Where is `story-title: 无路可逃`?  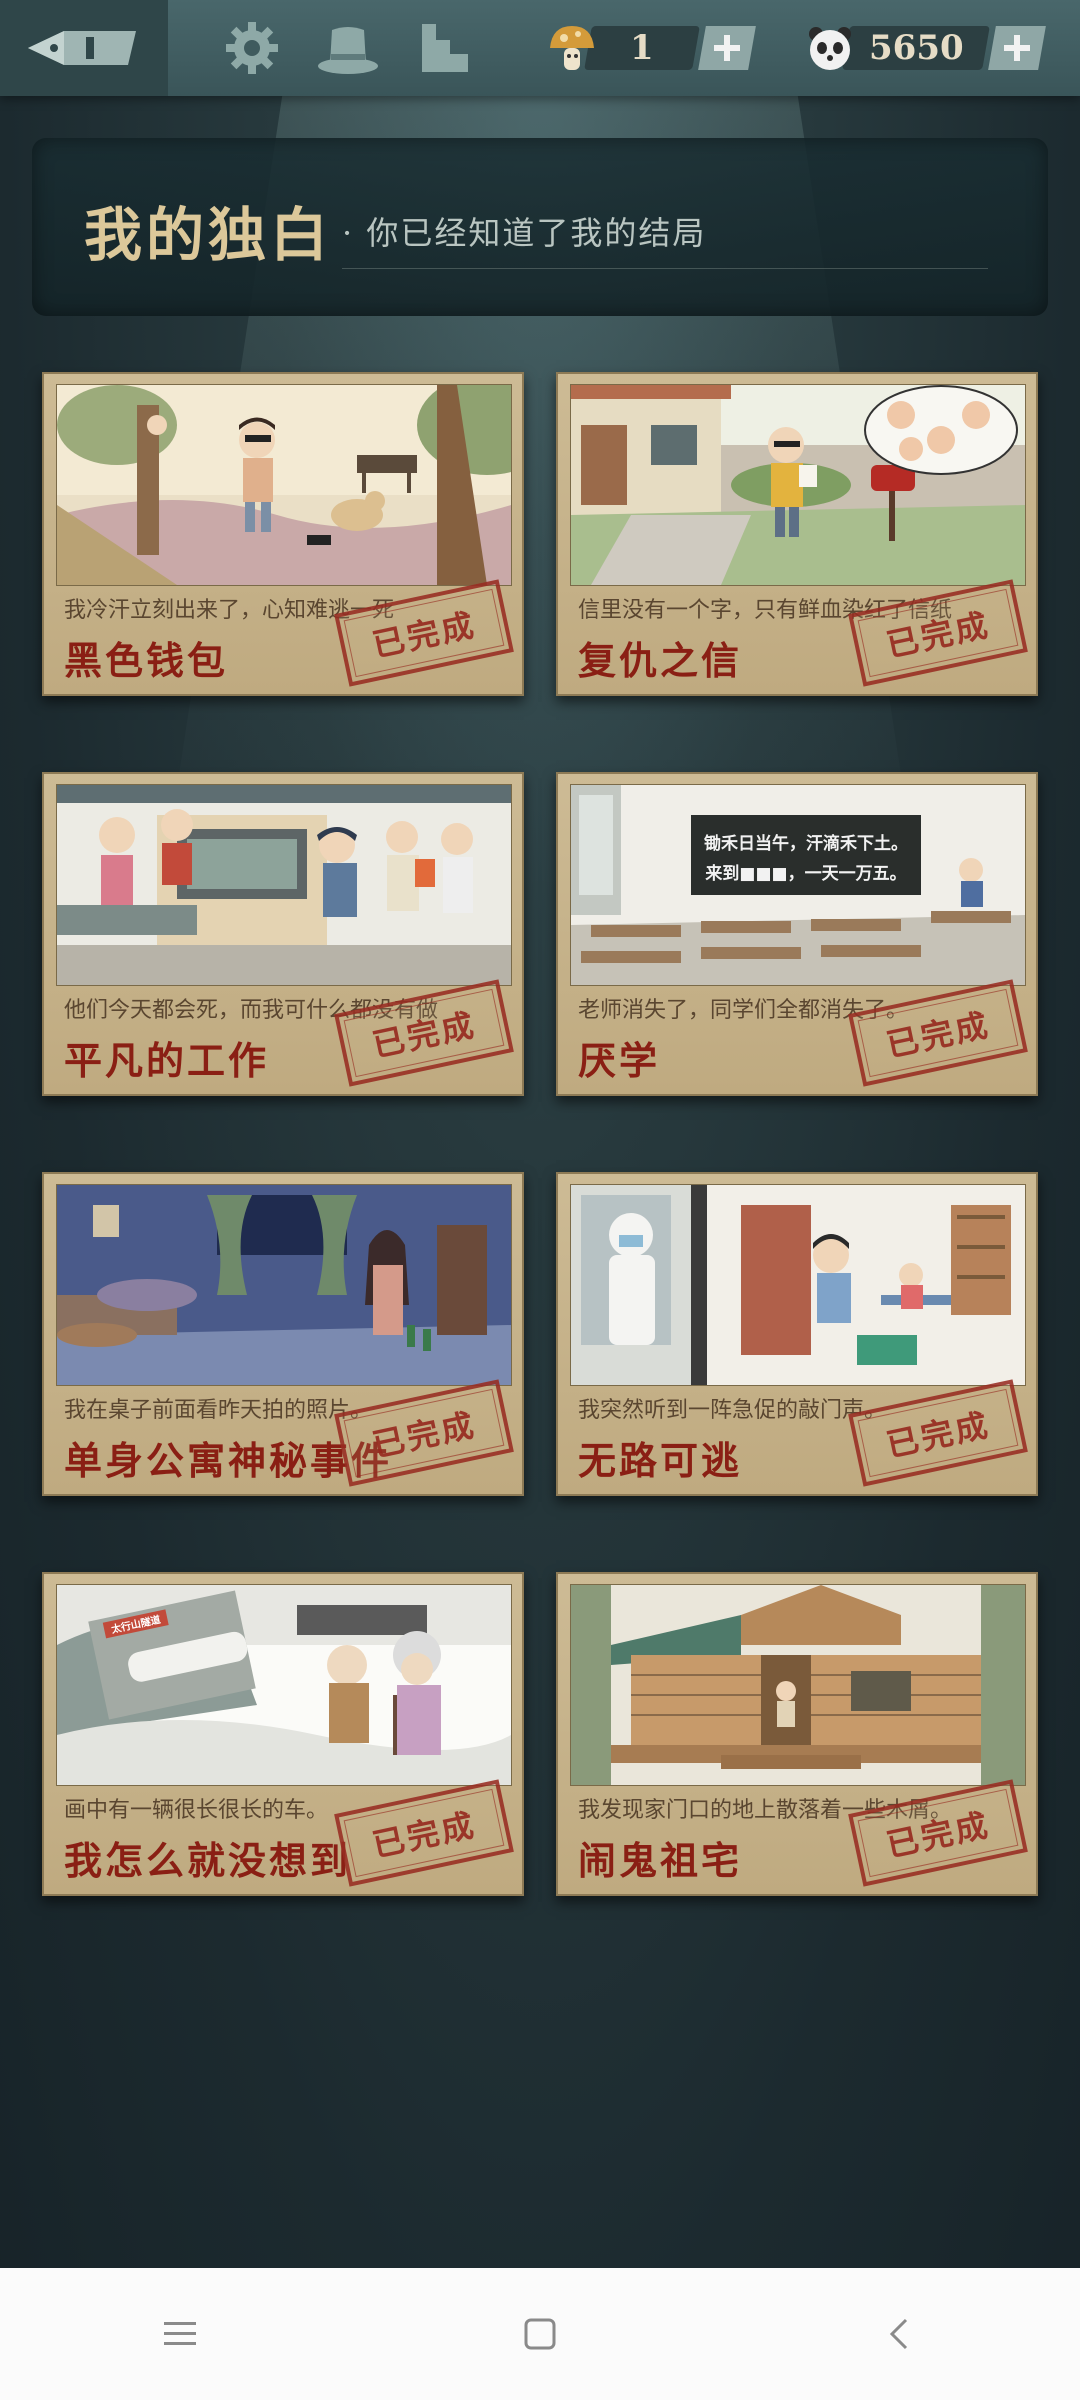 story-title: 无路可逃 is located at coordinates (660, 1460).